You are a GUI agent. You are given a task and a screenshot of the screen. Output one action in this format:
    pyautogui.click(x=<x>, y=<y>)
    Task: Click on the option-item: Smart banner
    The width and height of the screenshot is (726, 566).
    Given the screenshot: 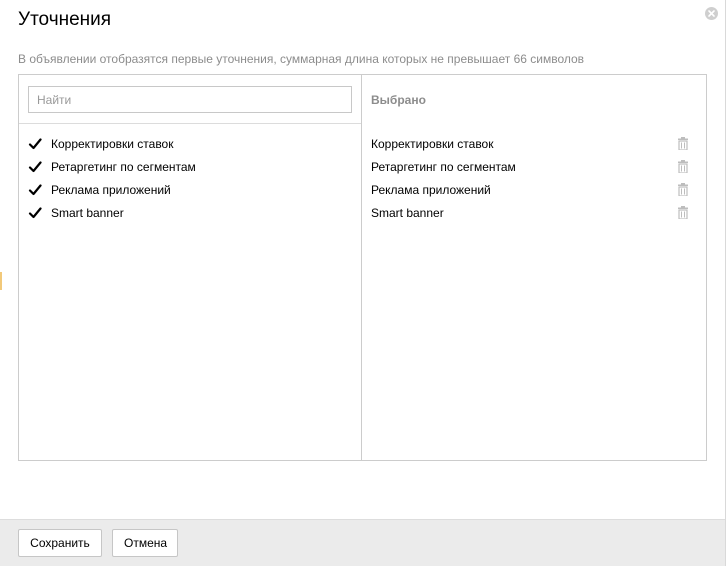 What is the action you would take?
    pyautogui.click(x=190, y=212)
    